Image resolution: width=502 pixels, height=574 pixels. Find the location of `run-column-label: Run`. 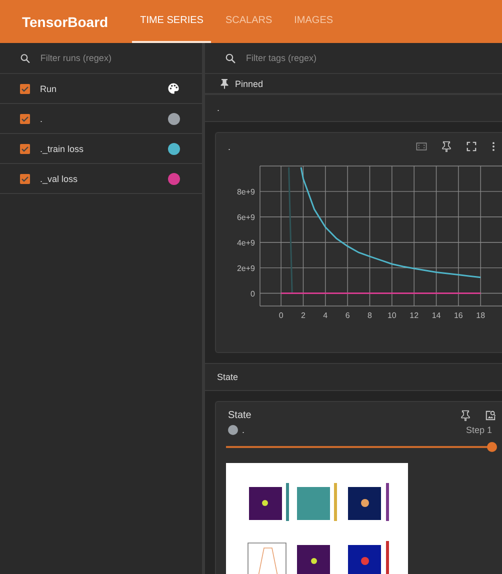

run-column-label: Run is located at coordinates (49, 89).